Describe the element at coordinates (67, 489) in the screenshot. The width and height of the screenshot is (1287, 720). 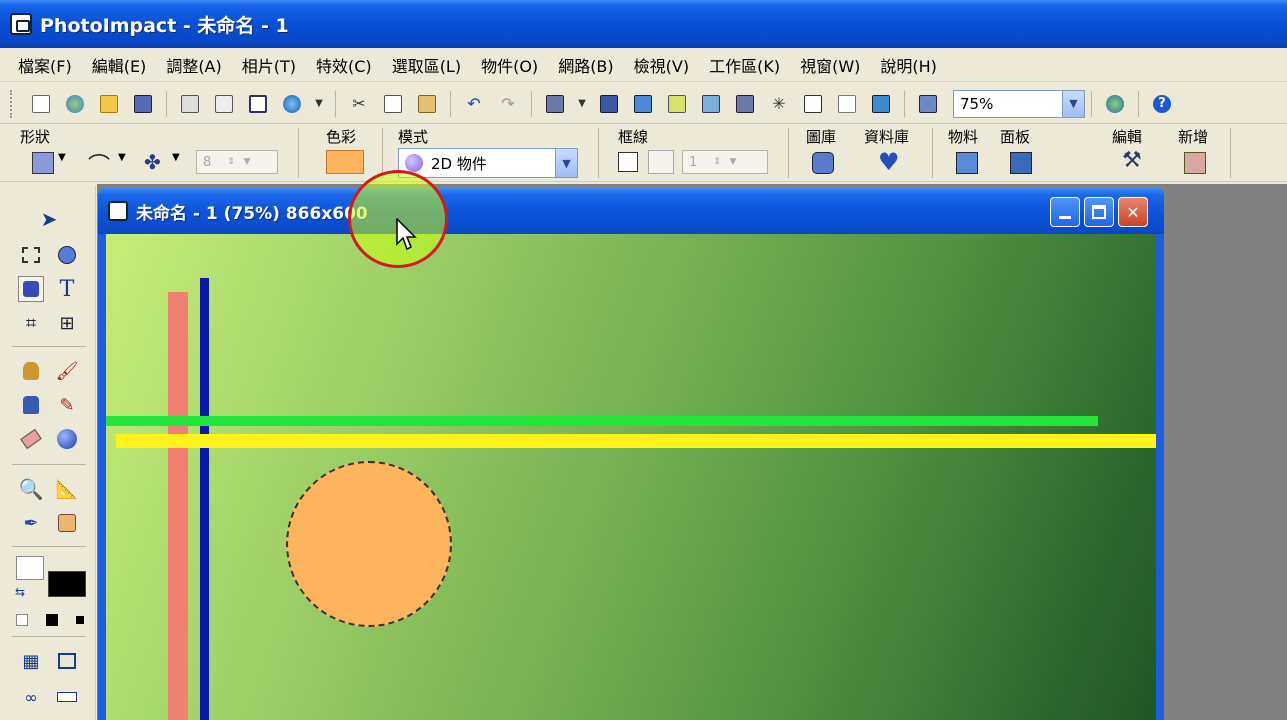
I see `ruler-tool-icon: 📐` at that location.